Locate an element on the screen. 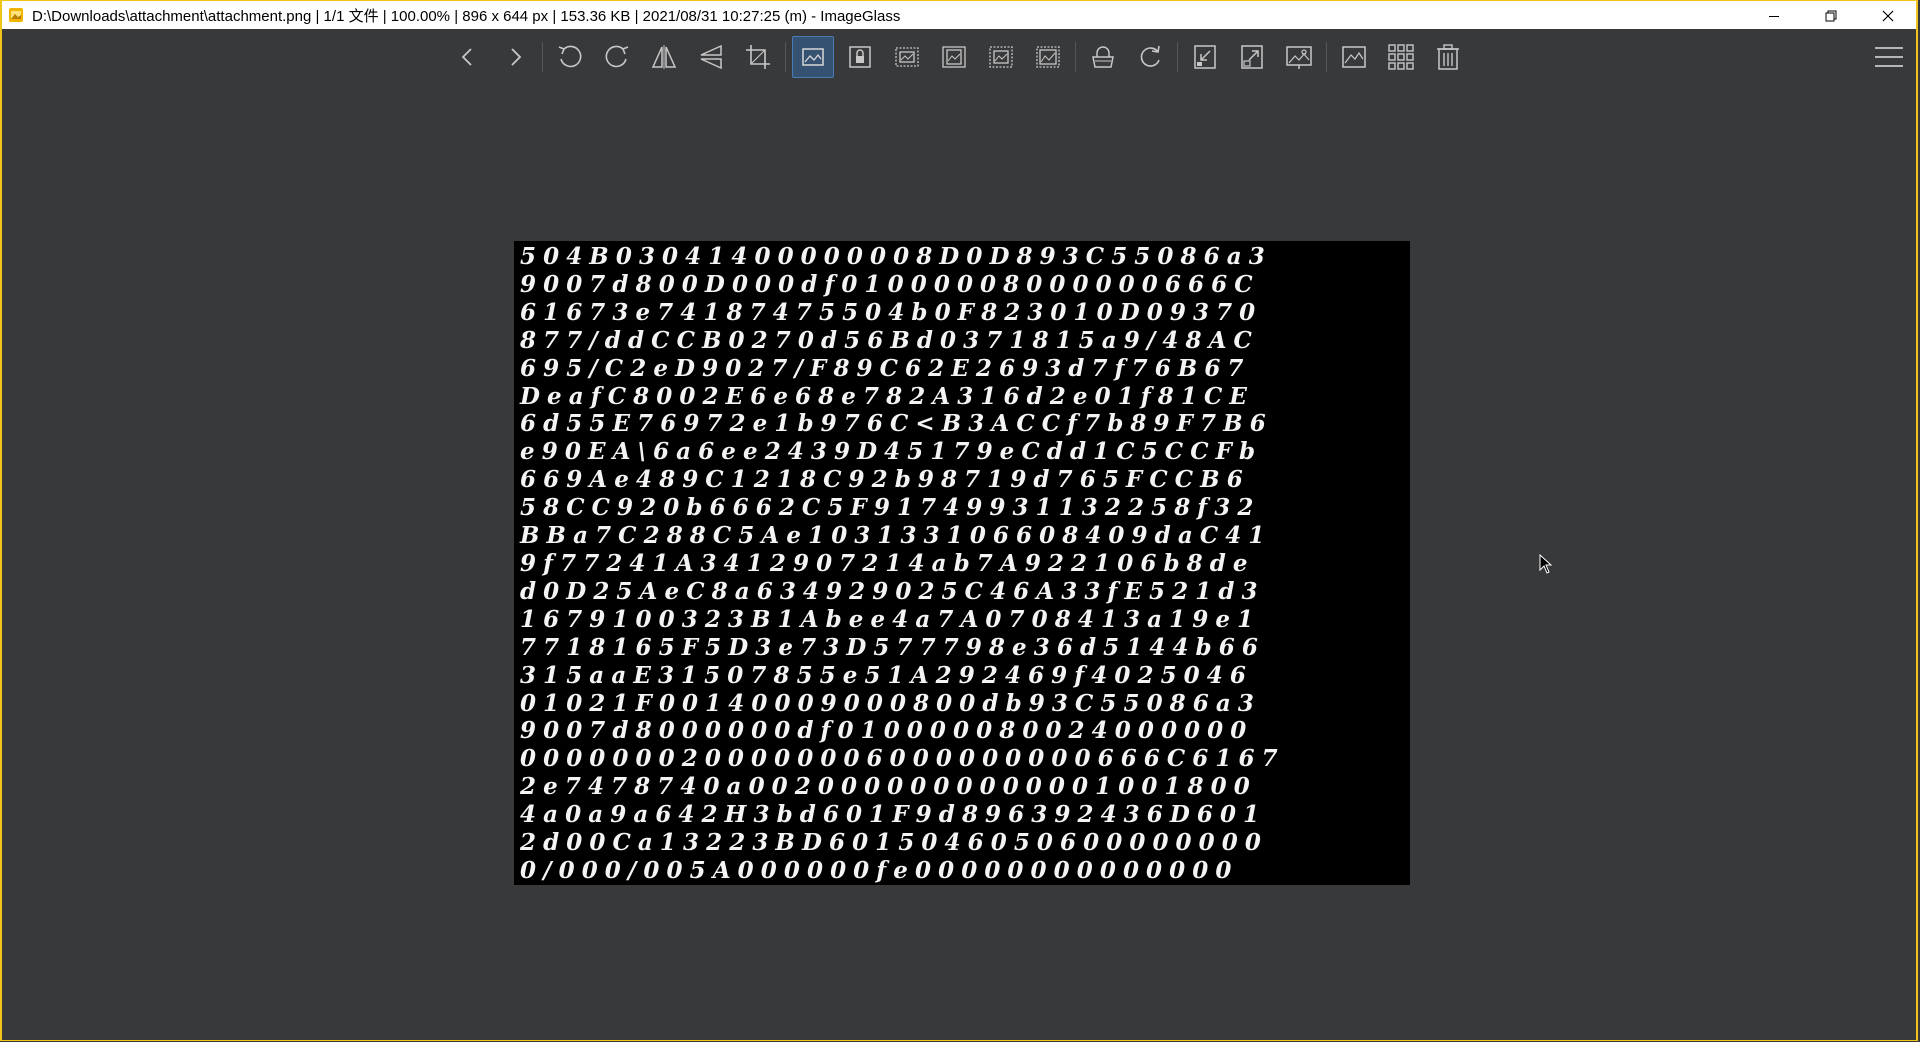 This screenshot has height=1042, width=1920. close-button is located at coordinates (1887, 15).